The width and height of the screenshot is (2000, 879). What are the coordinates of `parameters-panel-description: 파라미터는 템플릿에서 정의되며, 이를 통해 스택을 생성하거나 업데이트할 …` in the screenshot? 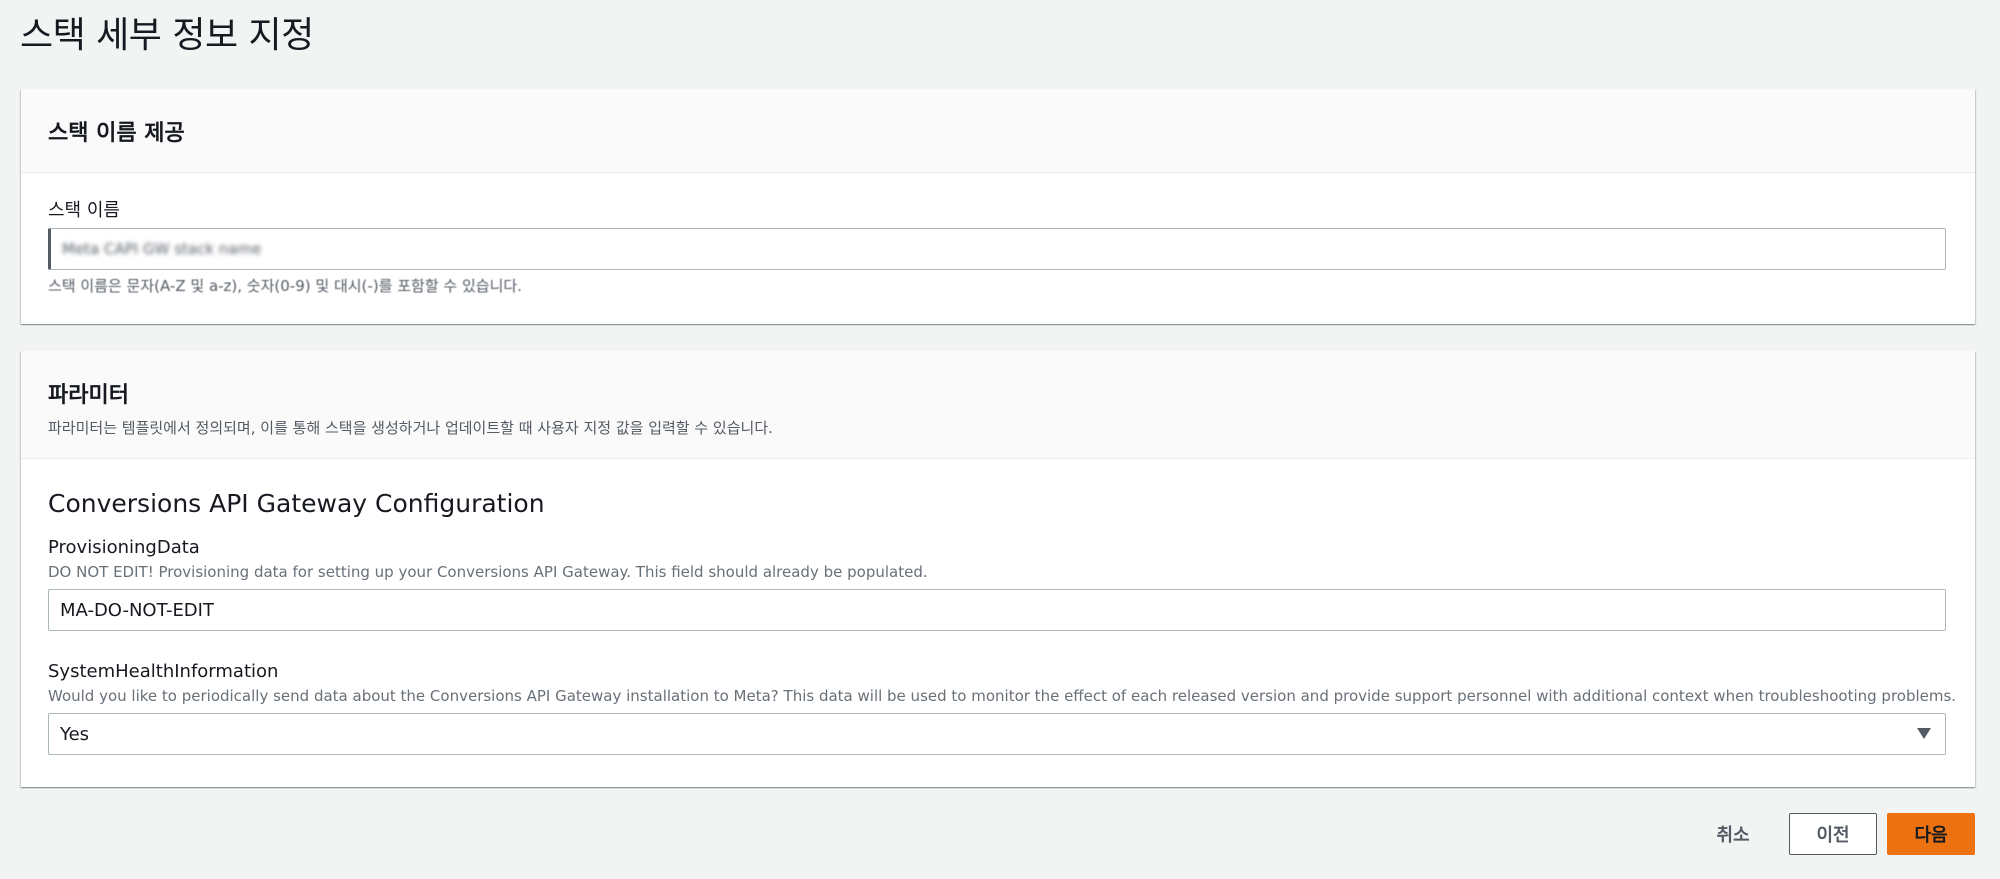 It's located at (410, 428).